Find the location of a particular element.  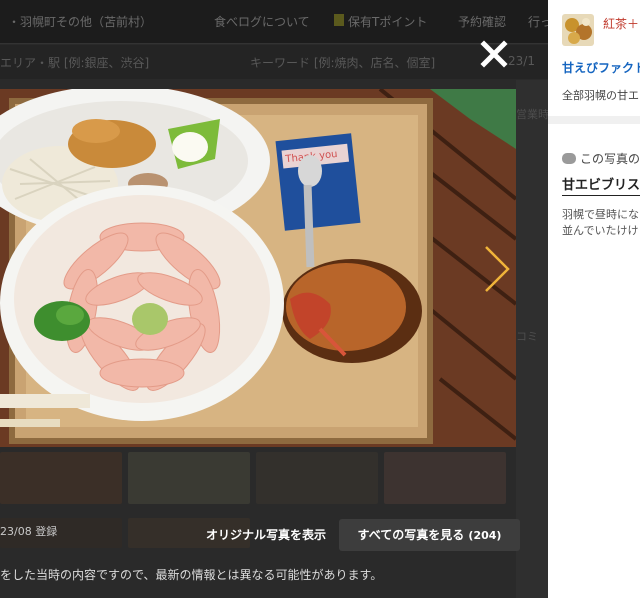

photo-comment-heading: この写真の is located at coordinates (601, 158).